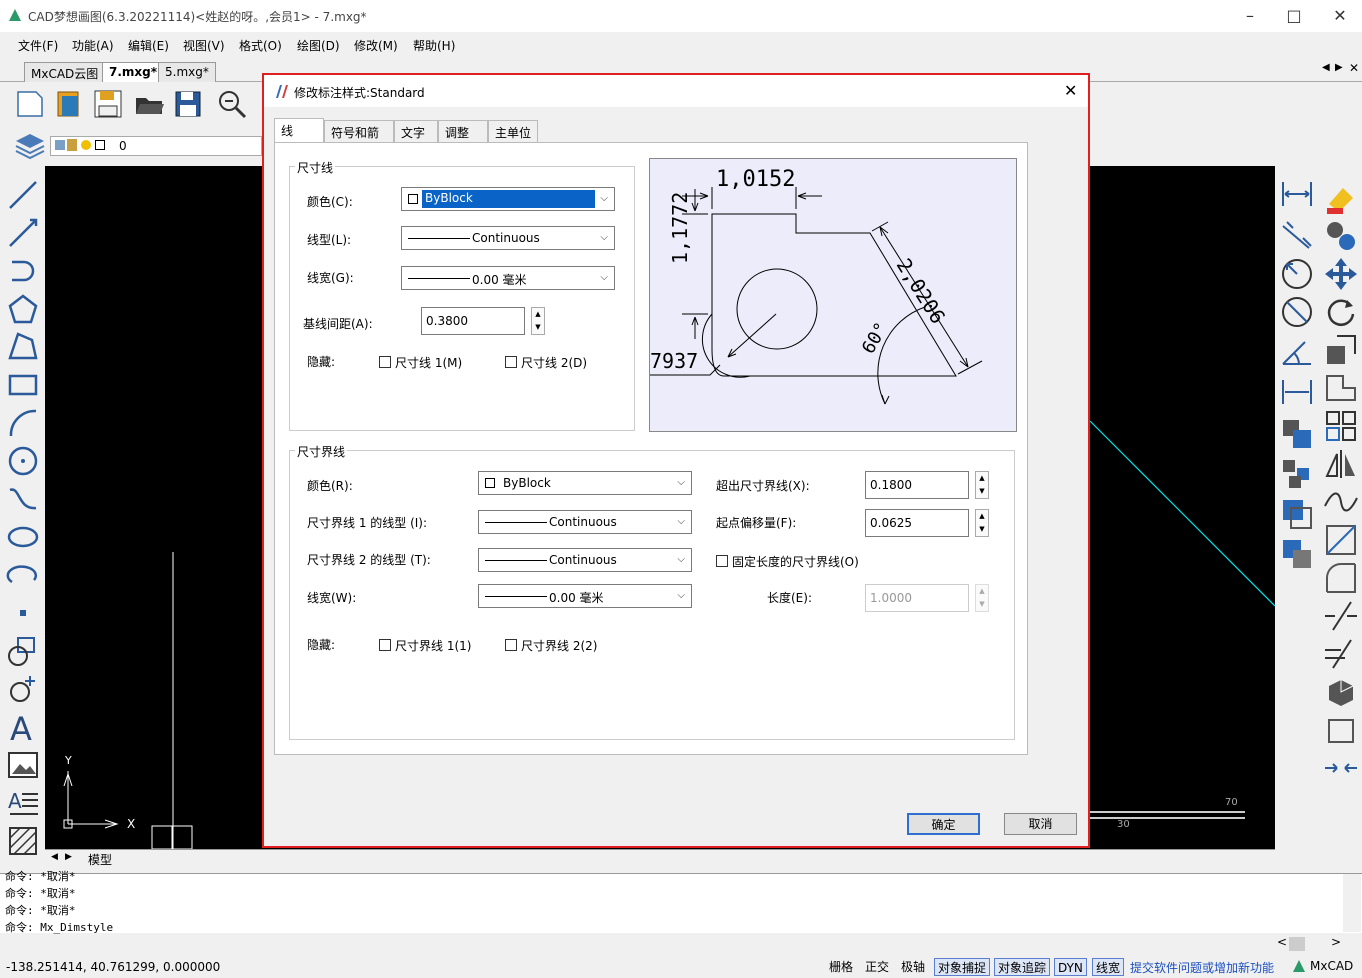 The width and height of the screenshot is (1362, 978). I want to click on hide-dim1-checkbox, so click(385, 362).